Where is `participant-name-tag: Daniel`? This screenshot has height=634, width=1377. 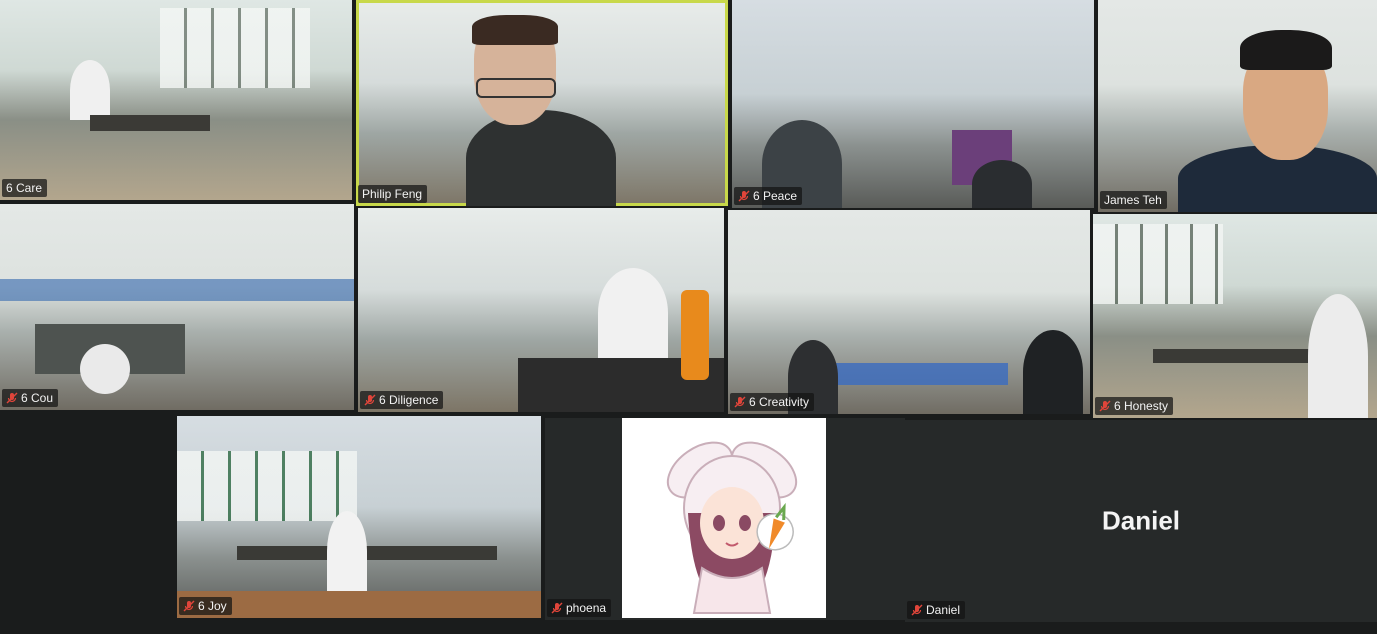
participant-name-tag: Daniel is located at coordinates (936, 610).